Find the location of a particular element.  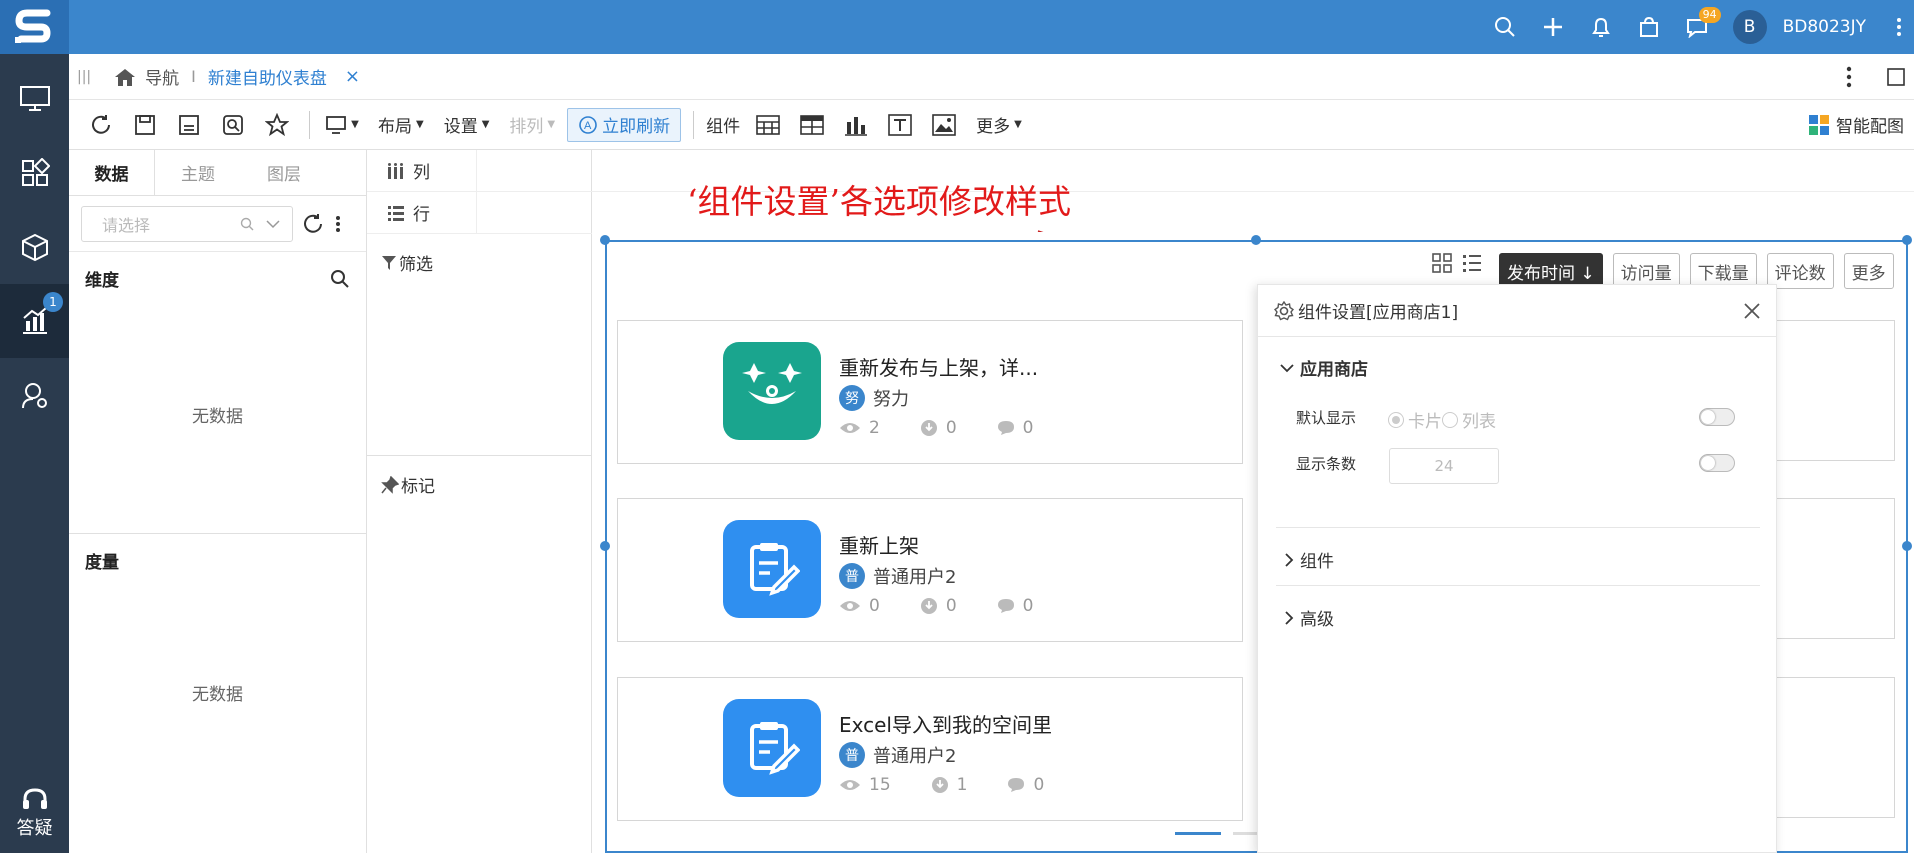

app-card-title: Excel导入到我的空间里 is located at coordinates (945, 723).